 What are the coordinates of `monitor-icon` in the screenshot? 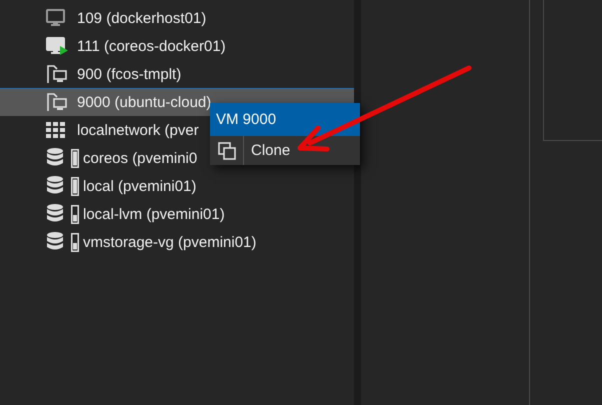 It's located at (57, 18).